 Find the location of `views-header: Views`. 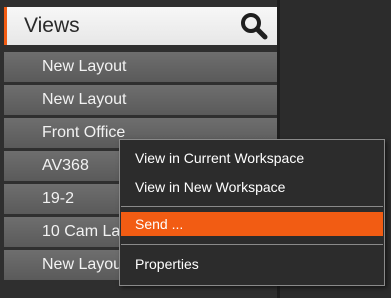

views-header: Views is located at coordinates (140, 26).